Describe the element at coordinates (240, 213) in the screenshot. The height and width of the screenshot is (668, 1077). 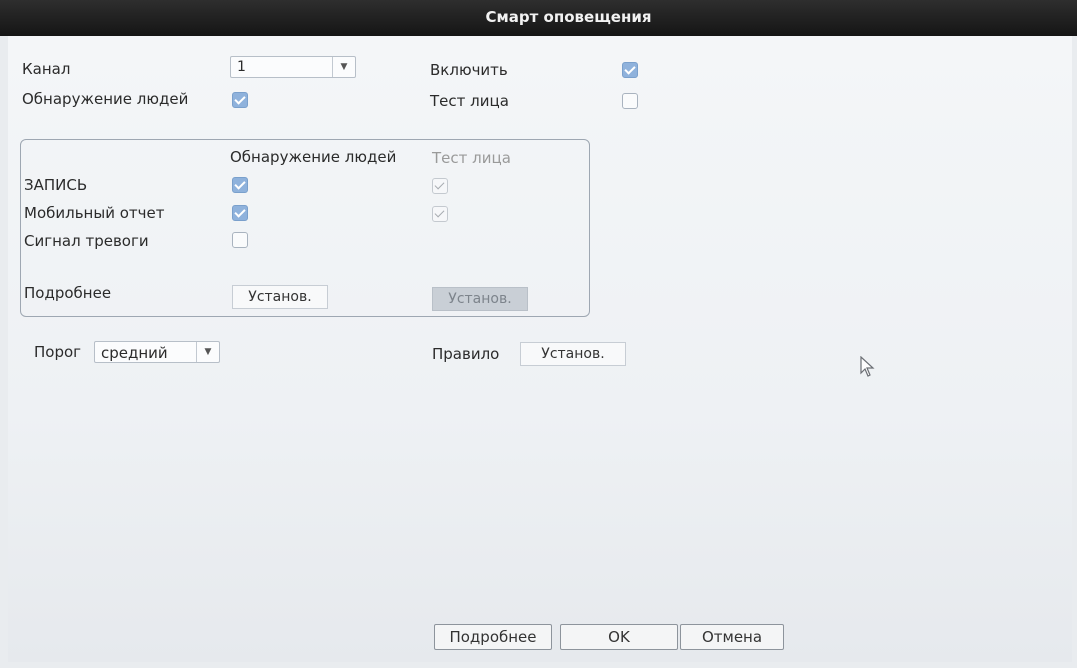
I see `mobile-report-people-checkbox` at that location.